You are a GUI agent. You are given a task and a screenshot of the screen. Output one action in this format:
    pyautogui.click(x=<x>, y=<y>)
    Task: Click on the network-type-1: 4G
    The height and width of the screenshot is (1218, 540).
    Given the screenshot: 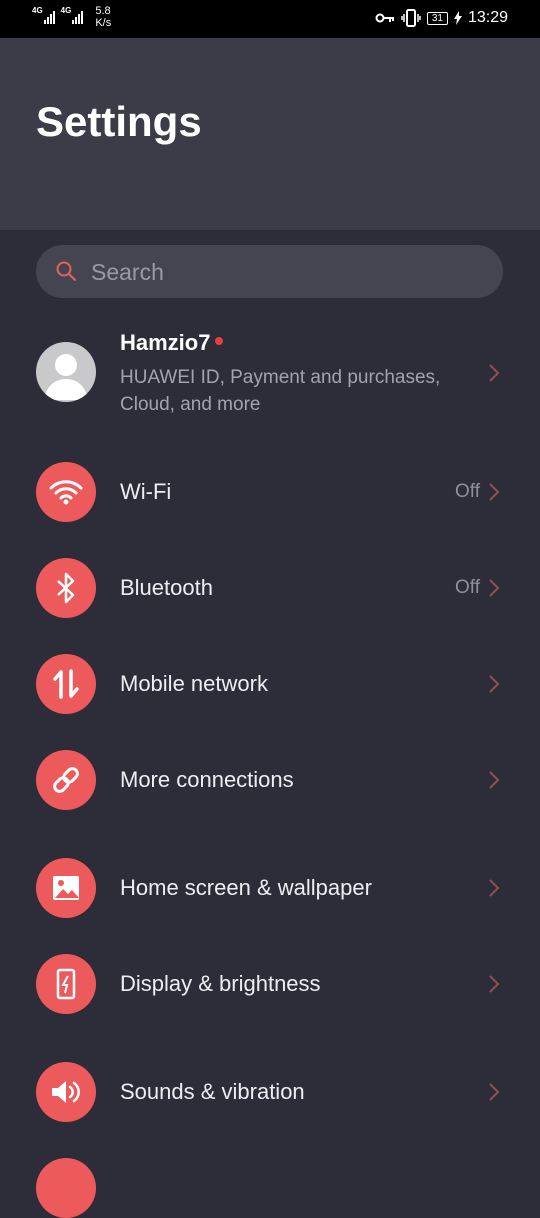 What is the action you would take?
    pyautogui.click(x=37, y=10)
    